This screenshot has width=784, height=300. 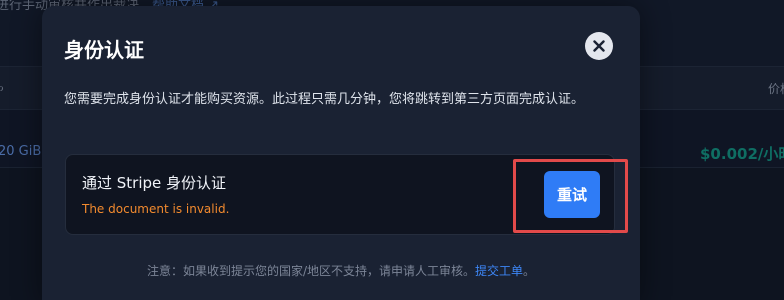 What do you see at coordinates (529, 271) in the screenshot?
I see `note-suffix: 。` at bounding box center [529, 271].